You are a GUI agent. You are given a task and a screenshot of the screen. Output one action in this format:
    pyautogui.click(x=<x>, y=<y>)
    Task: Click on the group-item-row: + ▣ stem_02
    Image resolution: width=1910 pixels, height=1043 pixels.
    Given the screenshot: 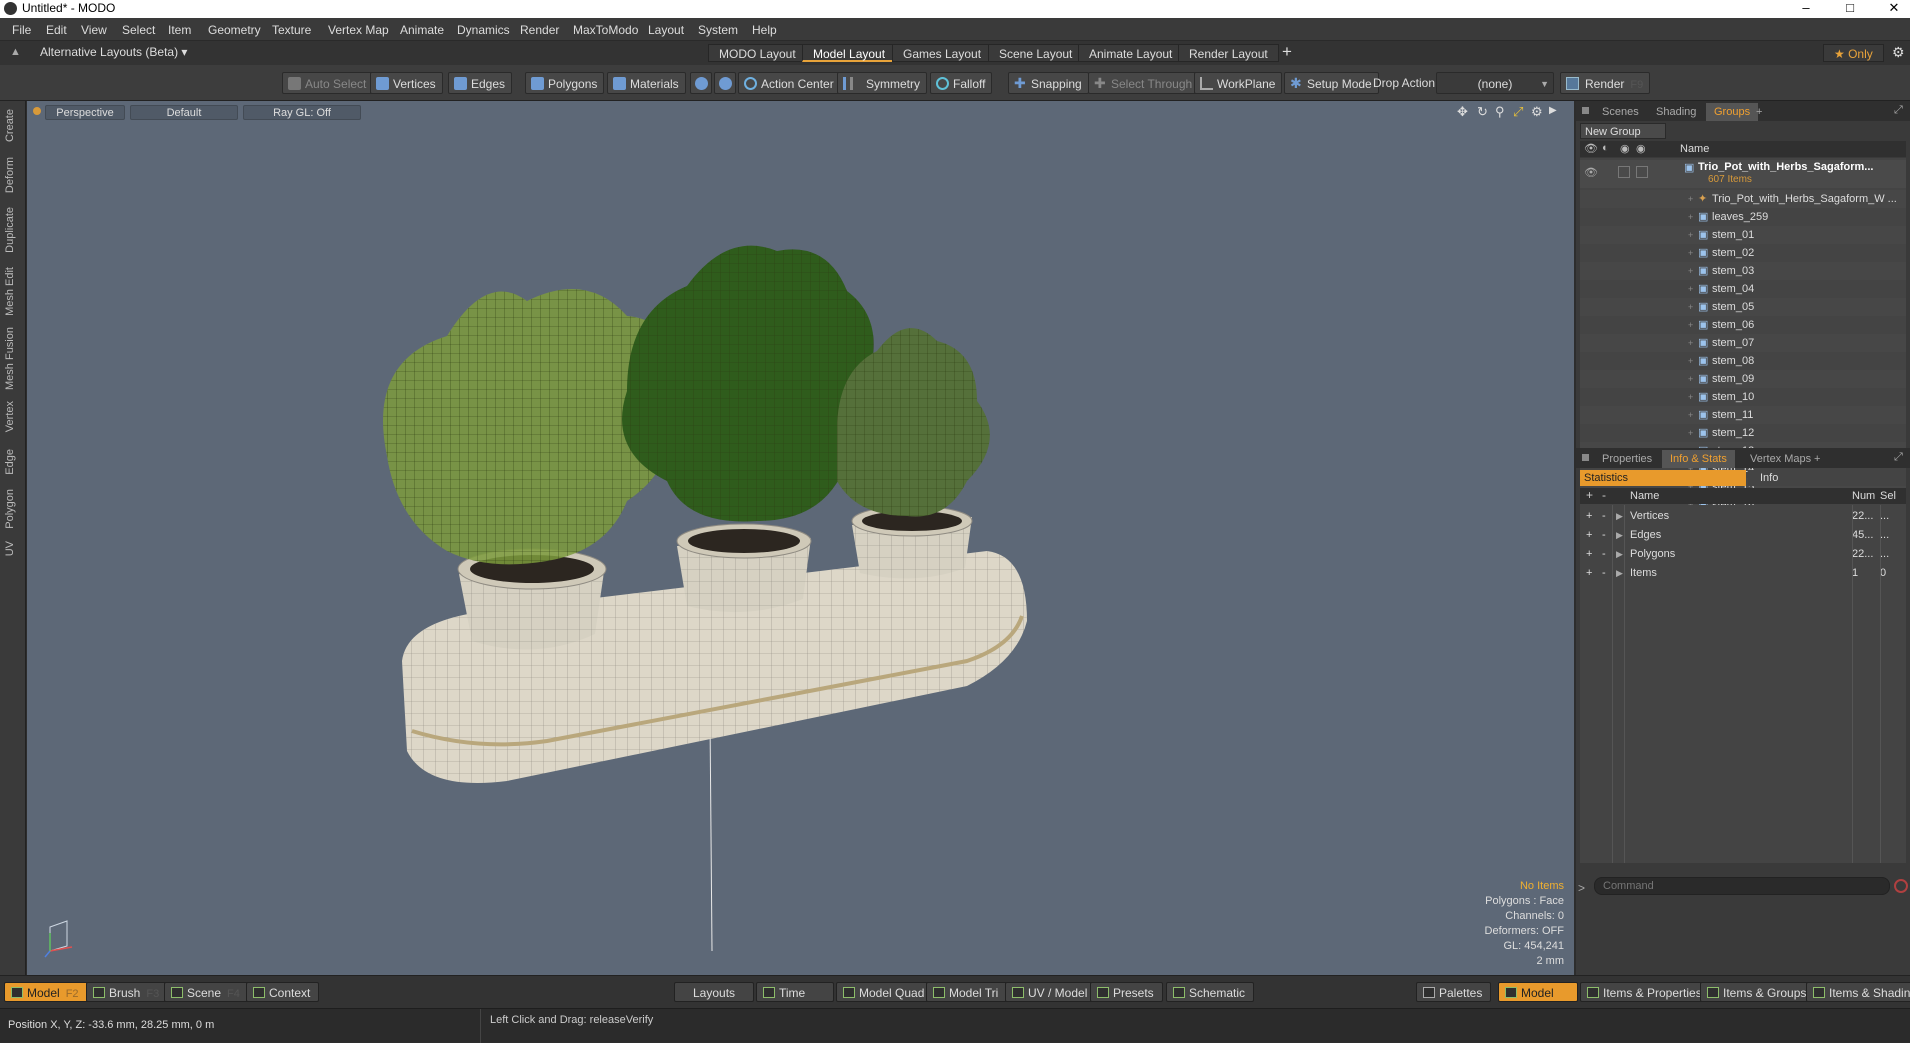 What is the action you would take?
    pyautogui.click(x=1743, y=253)
    